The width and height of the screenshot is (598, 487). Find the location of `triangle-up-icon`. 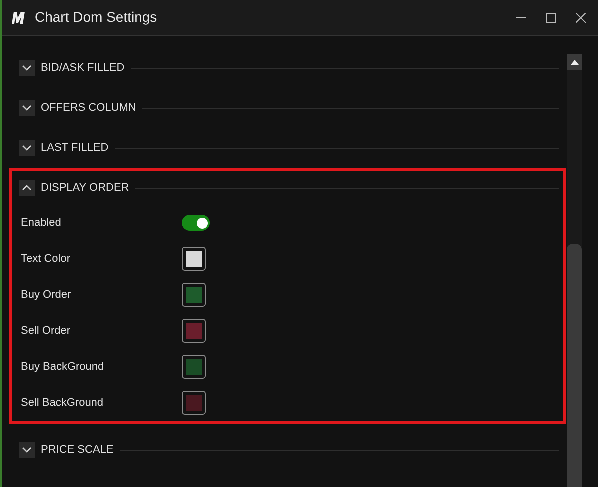

triangle-up-icon is located at coordinates (574, 62).